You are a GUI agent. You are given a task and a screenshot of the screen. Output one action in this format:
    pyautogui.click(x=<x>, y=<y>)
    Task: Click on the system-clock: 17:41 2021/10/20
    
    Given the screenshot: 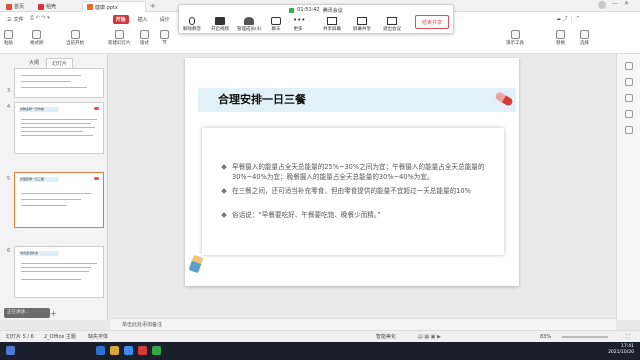 What is the action you would take?
    pyautogui.click(x=621, y=349)
    